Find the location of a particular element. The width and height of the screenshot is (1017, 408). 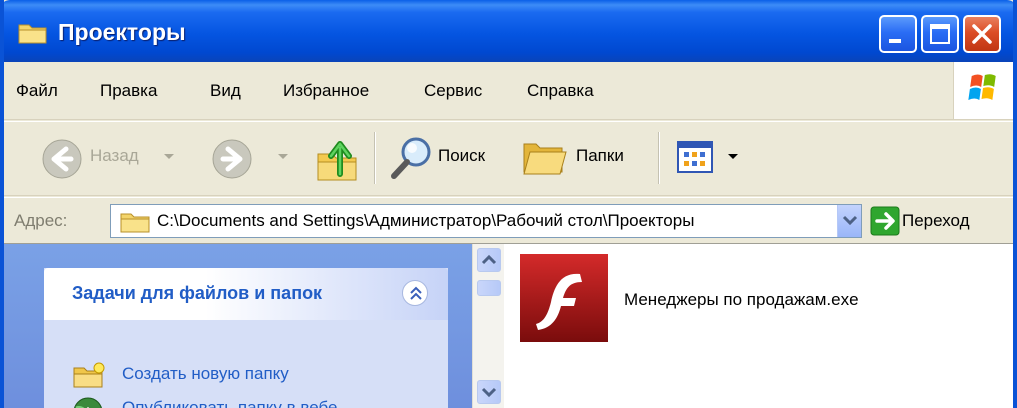

windows-logo-area is located at coordinates (983, 90).